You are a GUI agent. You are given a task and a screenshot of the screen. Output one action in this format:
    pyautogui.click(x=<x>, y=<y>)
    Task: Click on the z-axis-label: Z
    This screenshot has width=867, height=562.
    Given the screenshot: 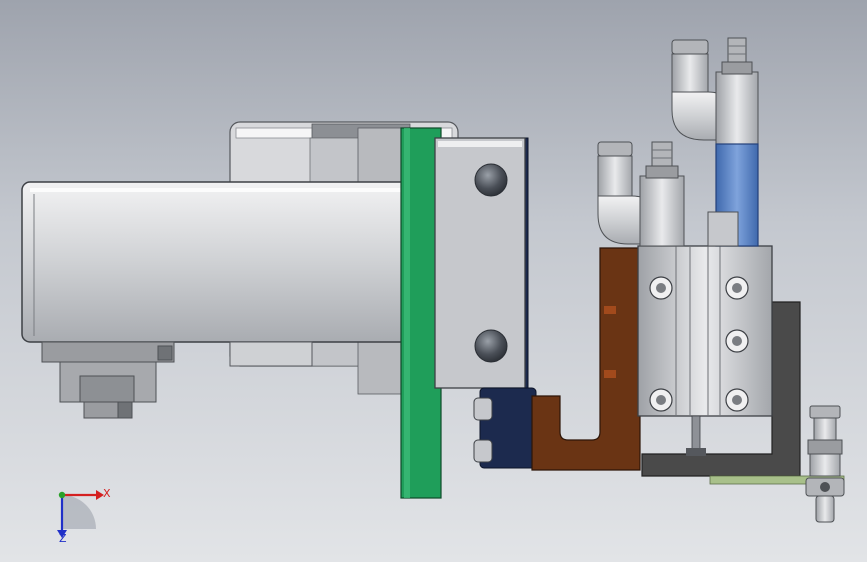 What is the action you would take?
    pyautogui.click(x=63, y=538)
    